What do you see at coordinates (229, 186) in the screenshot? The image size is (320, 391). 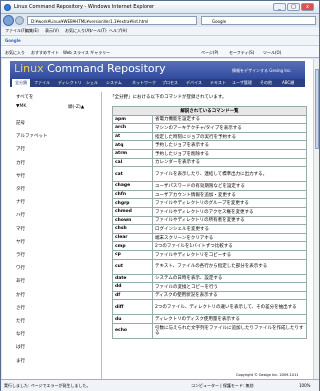 I see `command-desc: ユーザパスワードの有効期限などを設定する` at bounding box center [229, 186].